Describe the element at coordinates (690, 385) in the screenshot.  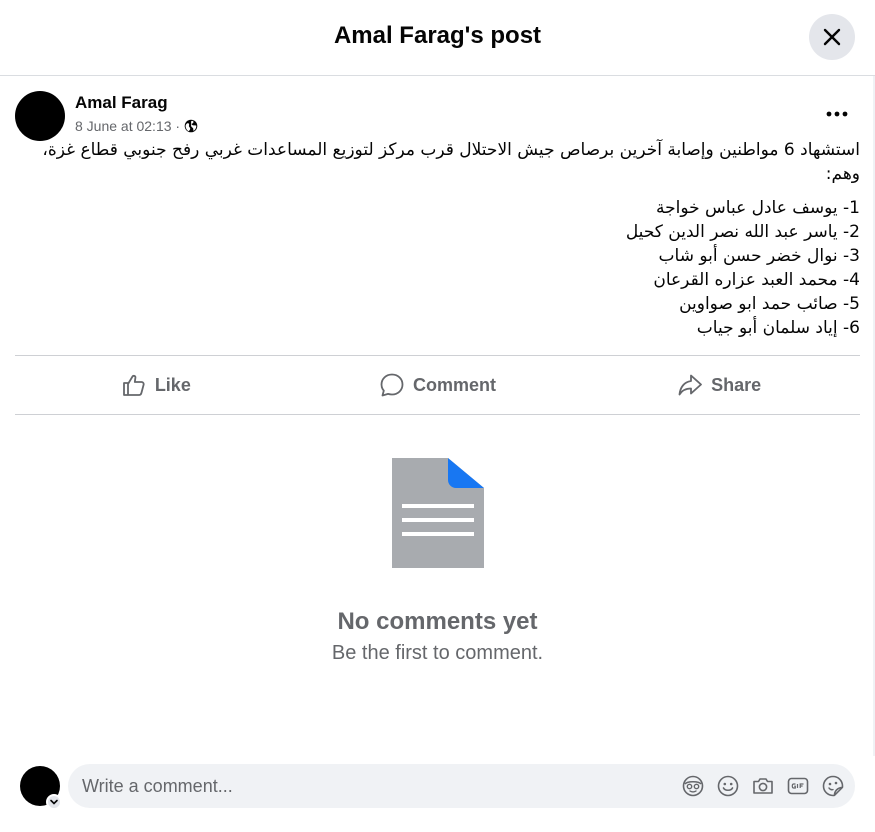
I see `share-icon` at that location.